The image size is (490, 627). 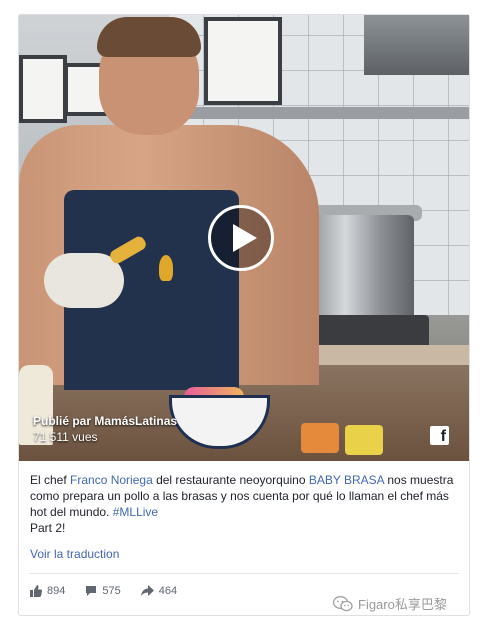 I want to click on chef-link: Franco Noriega, so click(x=111, y=480).